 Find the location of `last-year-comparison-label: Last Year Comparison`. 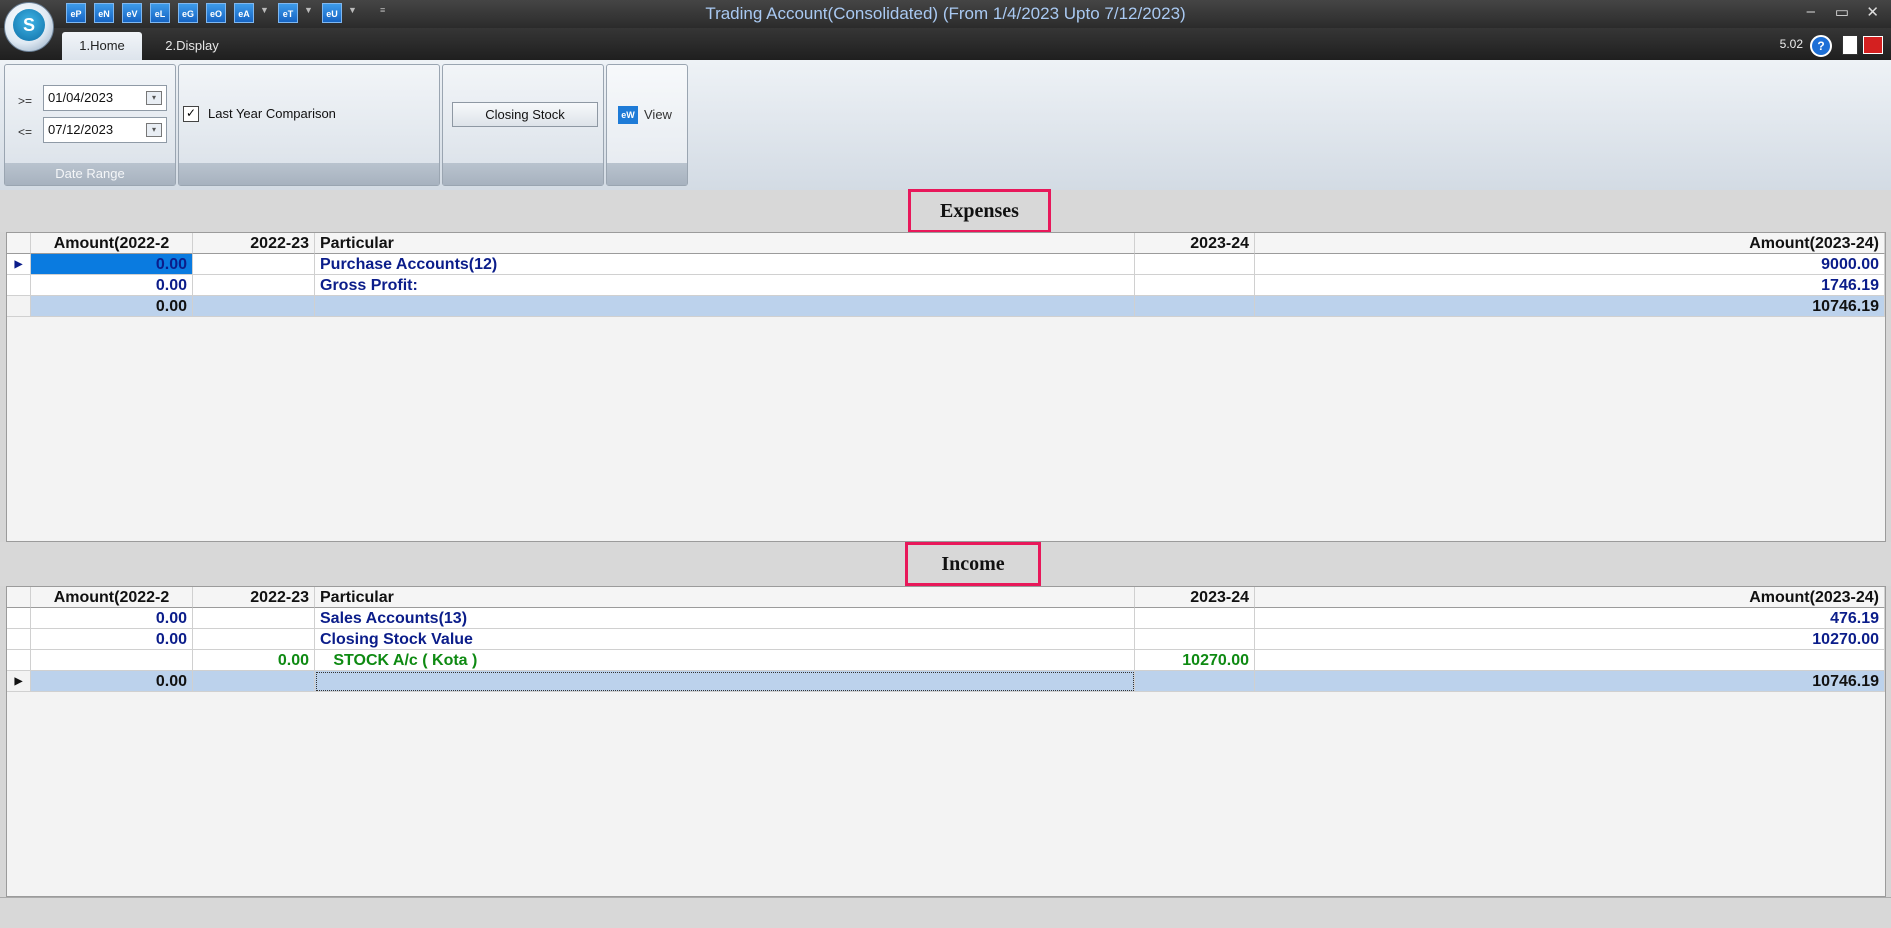

last-year-comparison-label: Last Year Comparison is located at coordinates (272, 113).